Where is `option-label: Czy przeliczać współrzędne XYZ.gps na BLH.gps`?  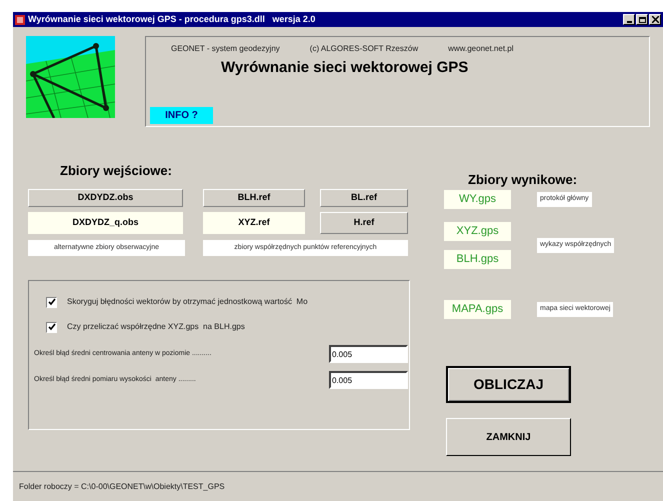
option-label: Czy przeliczać współrzędne XYZ.gps na BLH.gps is located at coordinates (156, 327).